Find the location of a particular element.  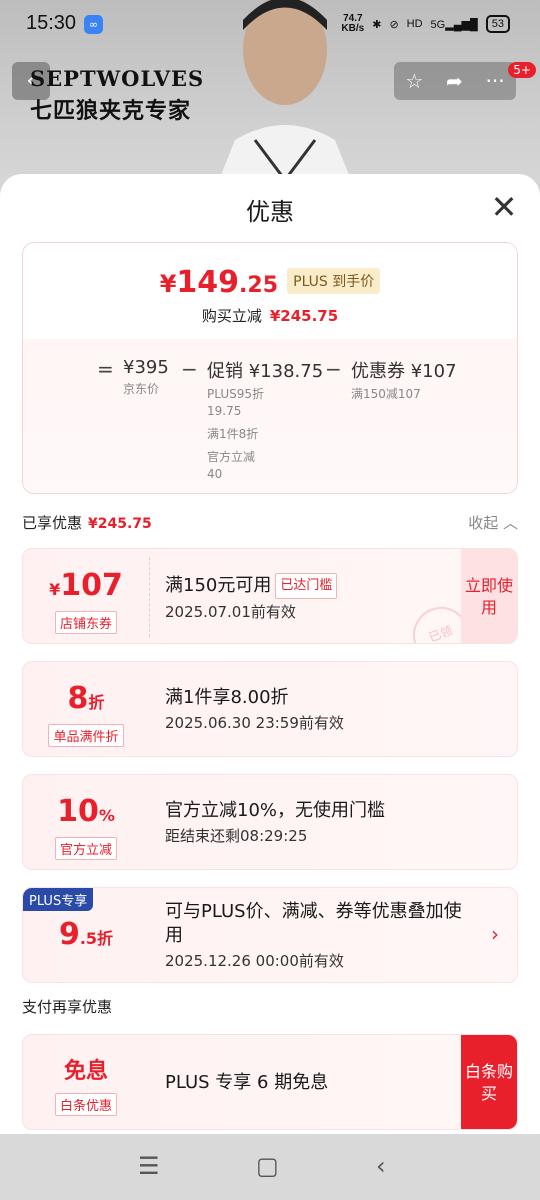

status-bar: 15:30 ∞ 74.7 KB/s ✱ ⊘ HD 5G▂▄▆█ 53 is located at coordinates (270, 24).